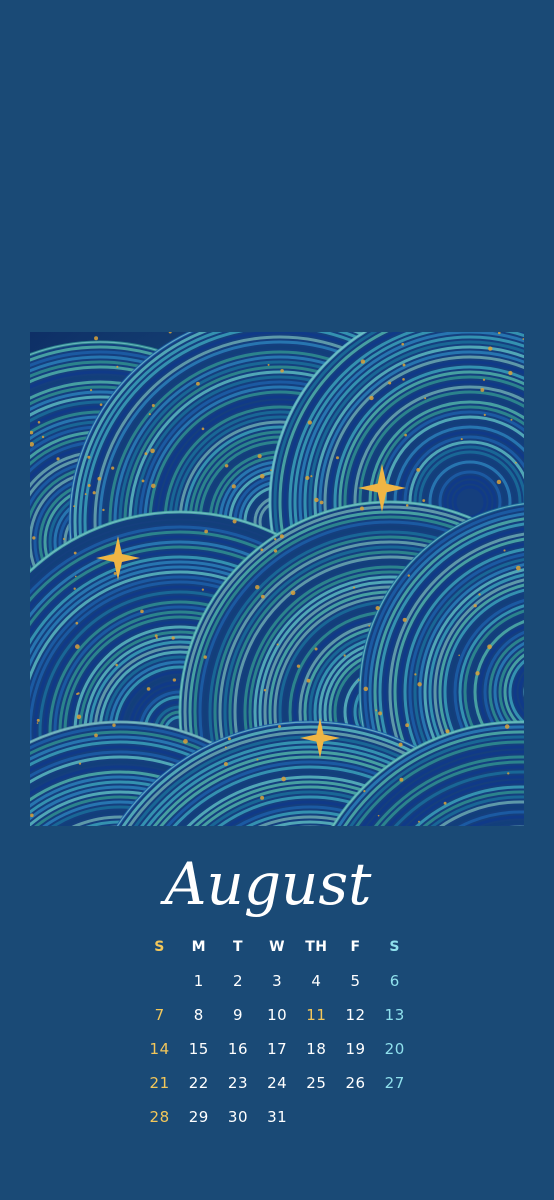  Describe the element at coordinates (316, 1083) in the screenshot. I see `day-cell: 25` at that location.